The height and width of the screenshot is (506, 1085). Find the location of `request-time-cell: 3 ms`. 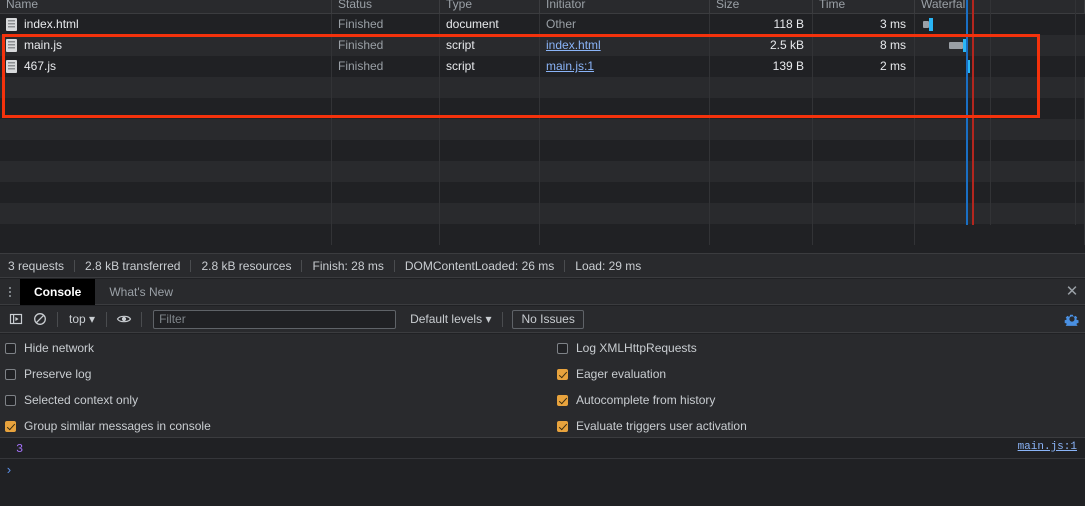

request-time-cell: 3 ms is located at coordinates (864, 24).